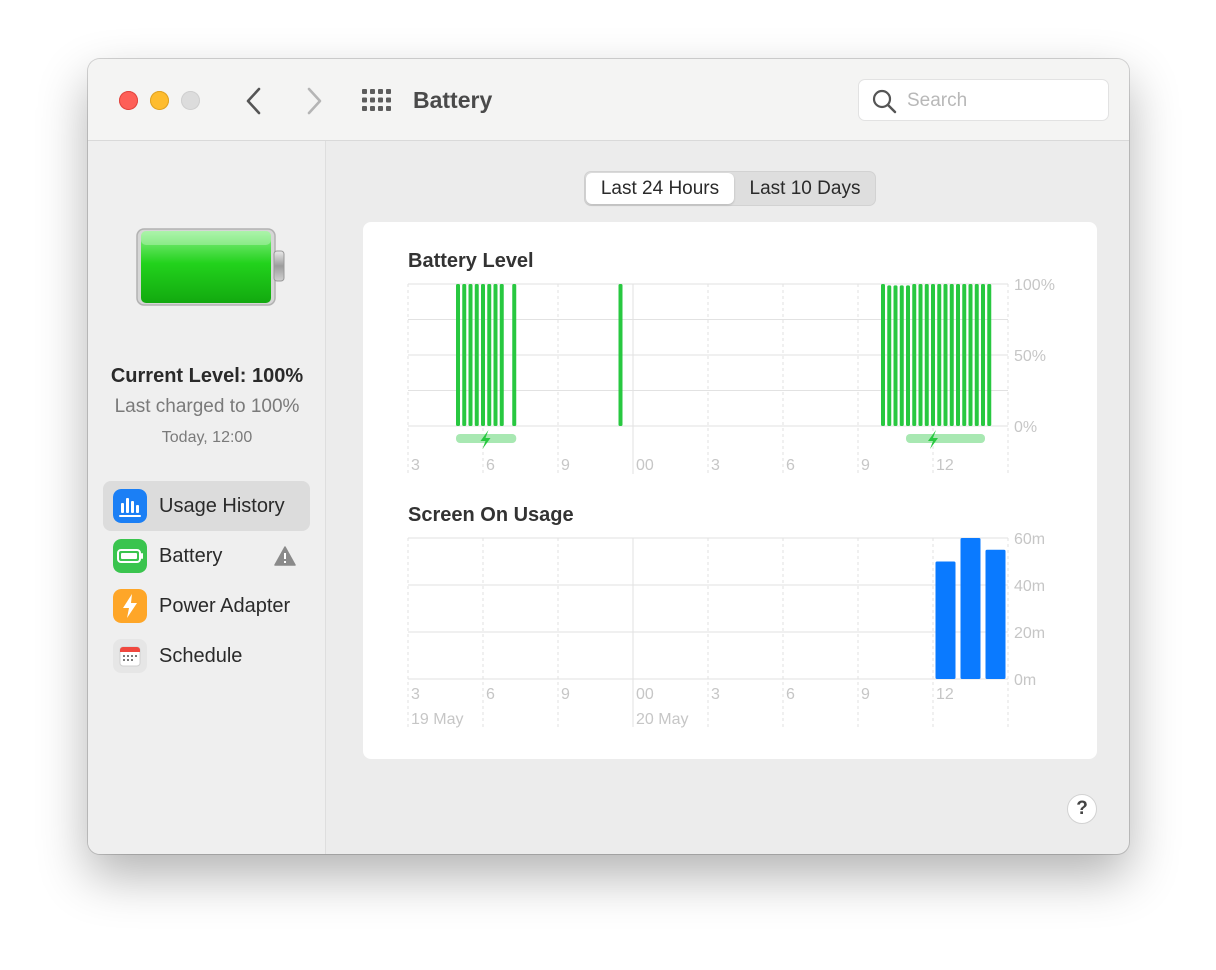 This screenshot has height=970, width=1216. I want to click on search-input, so click(1004, 101).